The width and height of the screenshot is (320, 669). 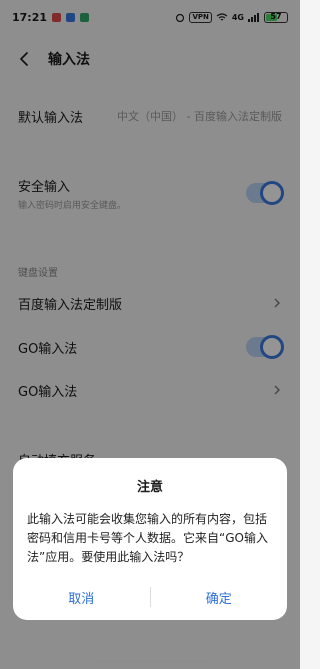 I want to click on cancel-button: 取消, so click(x=81, y=597).